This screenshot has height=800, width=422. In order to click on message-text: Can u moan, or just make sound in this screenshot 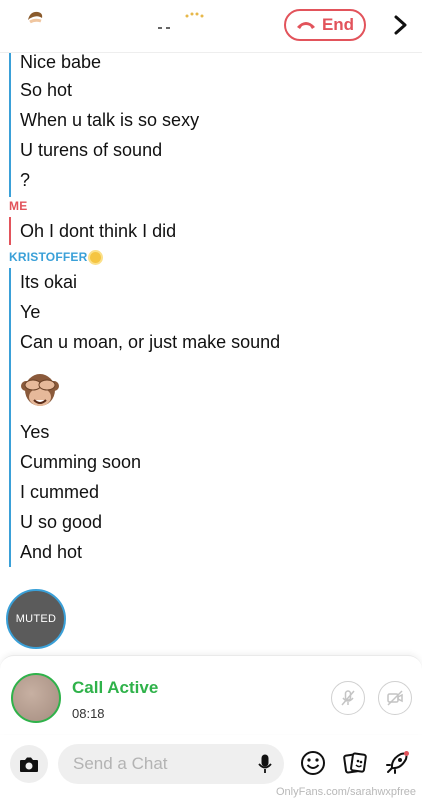, I will do `click(150, 342)`.